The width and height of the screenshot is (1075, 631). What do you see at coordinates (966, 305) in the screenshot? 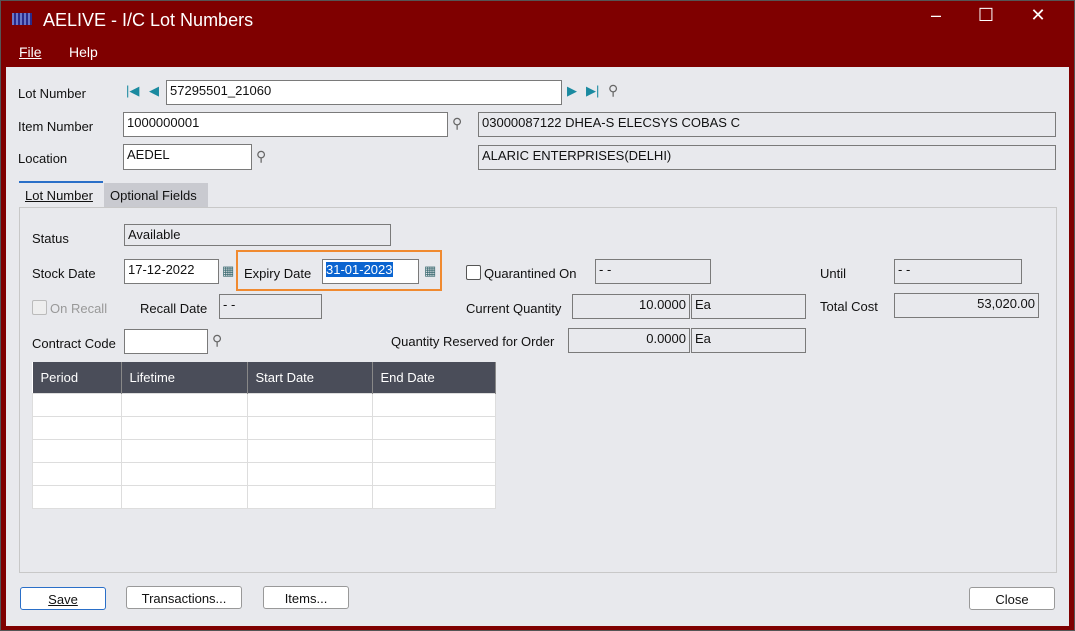
I see `total-cost-value: 53,020.00` at bounding box center [966, 305].